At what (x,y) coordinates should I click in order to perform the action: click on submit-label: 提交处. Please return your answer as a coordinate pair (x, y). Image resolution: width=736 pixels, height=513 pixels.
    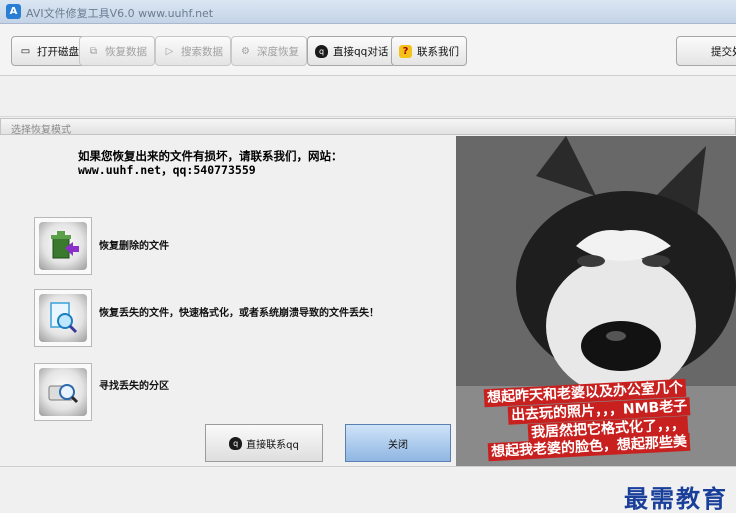
    Looking at the image, I should click on (723, 51).